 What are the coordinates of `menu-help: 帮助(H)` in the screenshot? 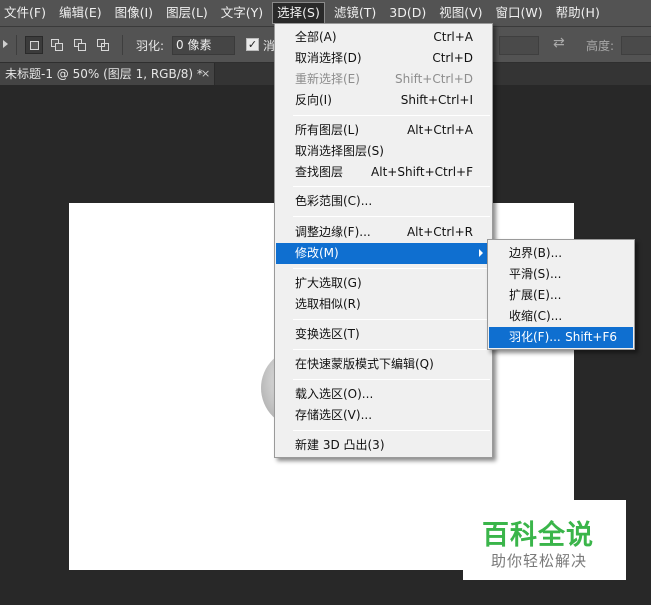 It's located at (578, 13).